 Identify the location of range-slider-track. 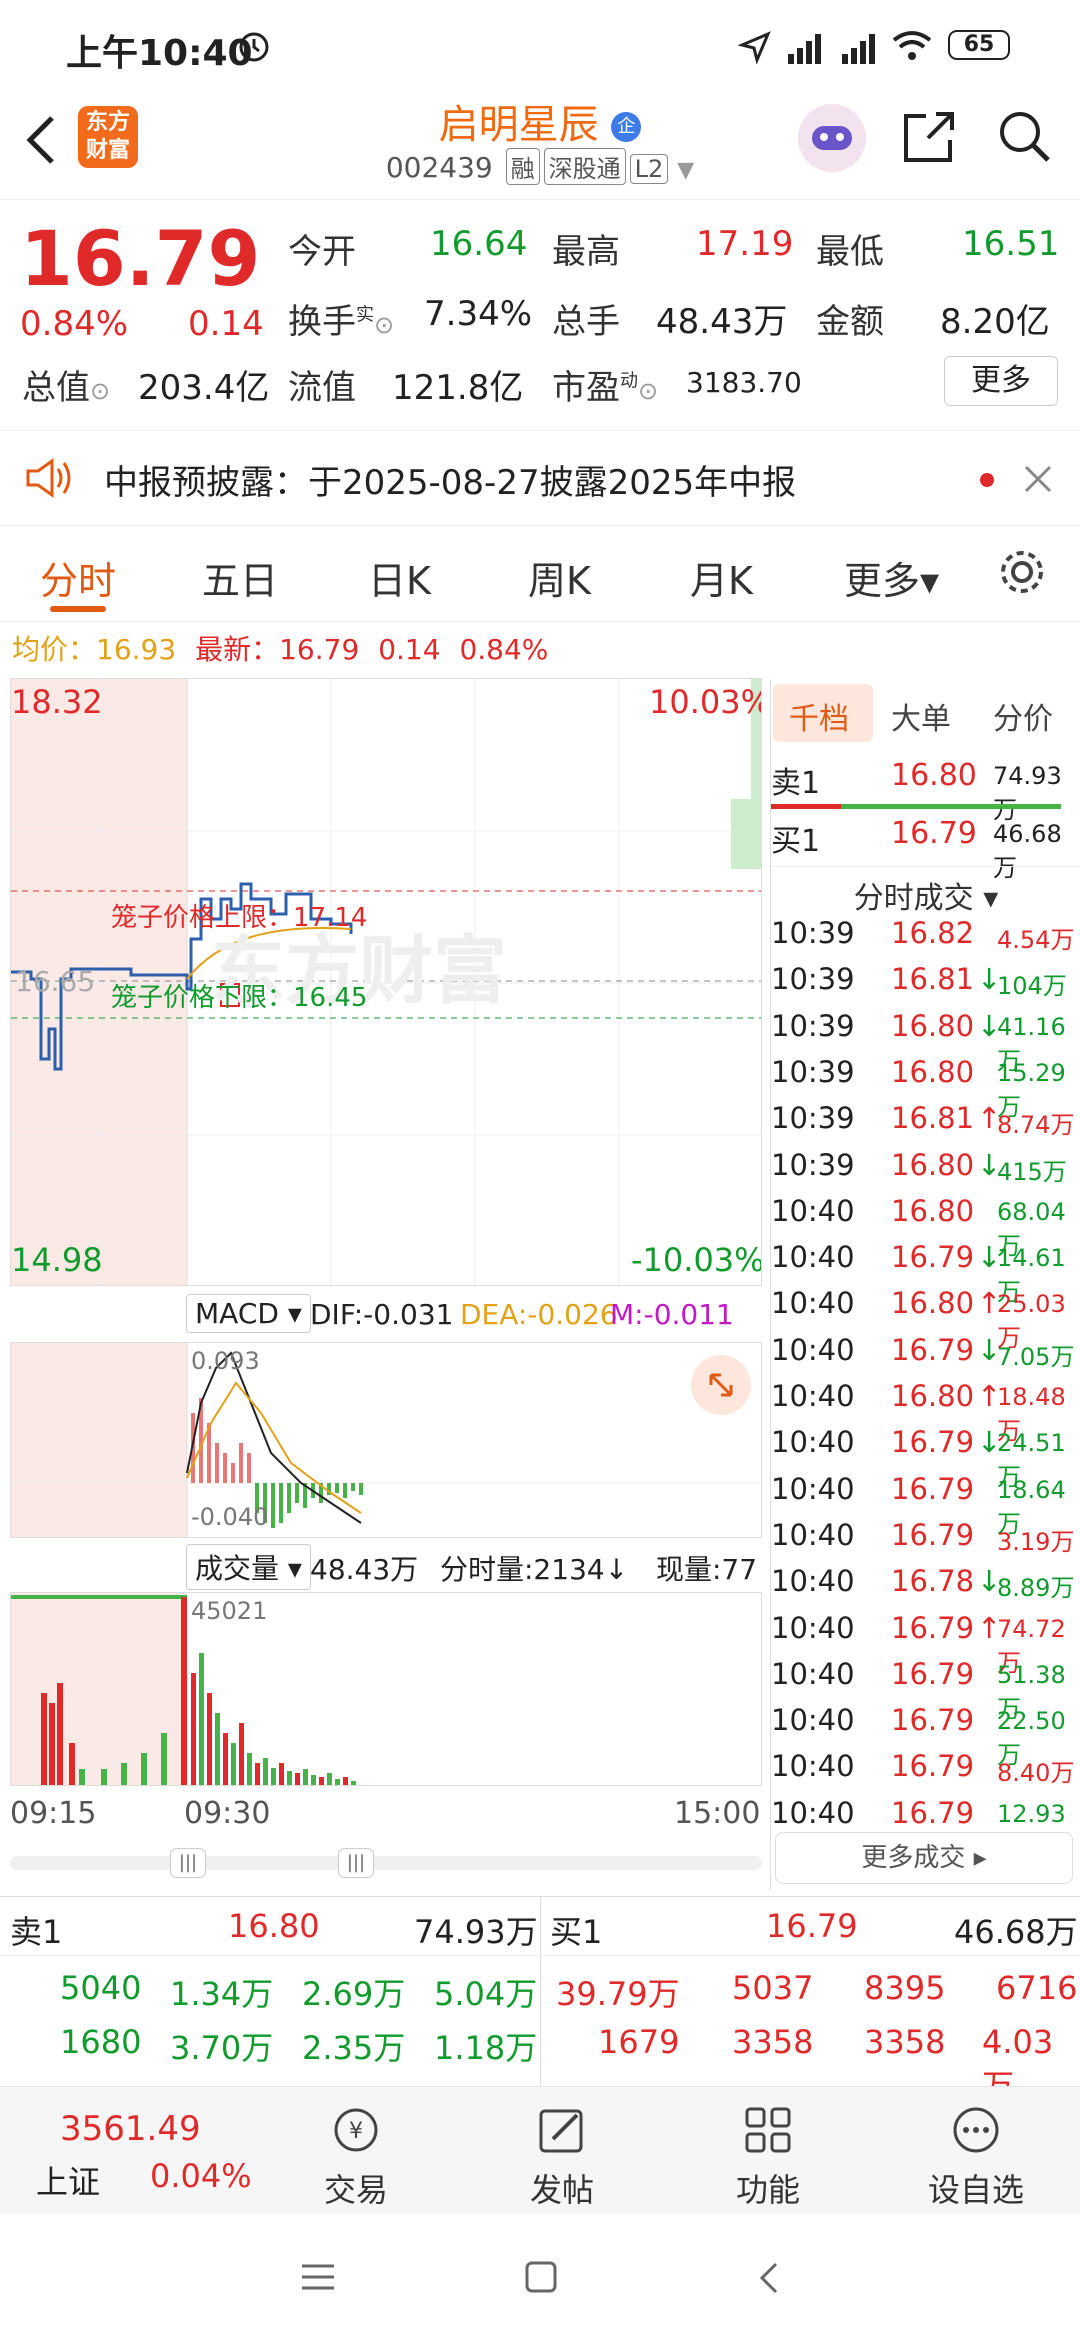
(386, 1863).